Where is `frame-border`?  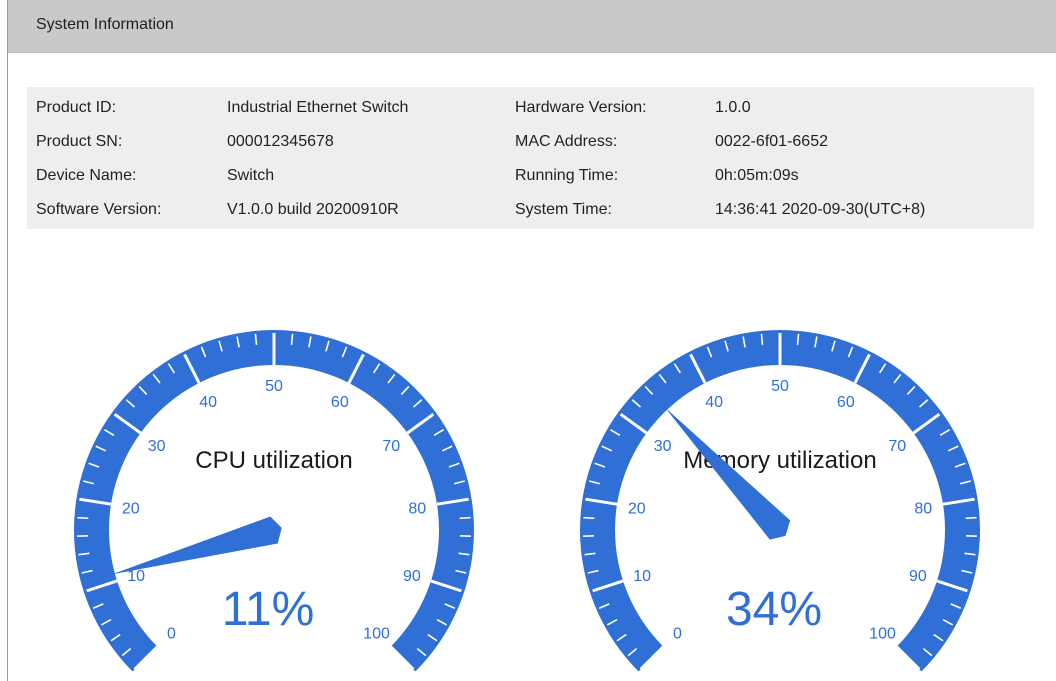
frame-border is located at coordinates (7, 340).